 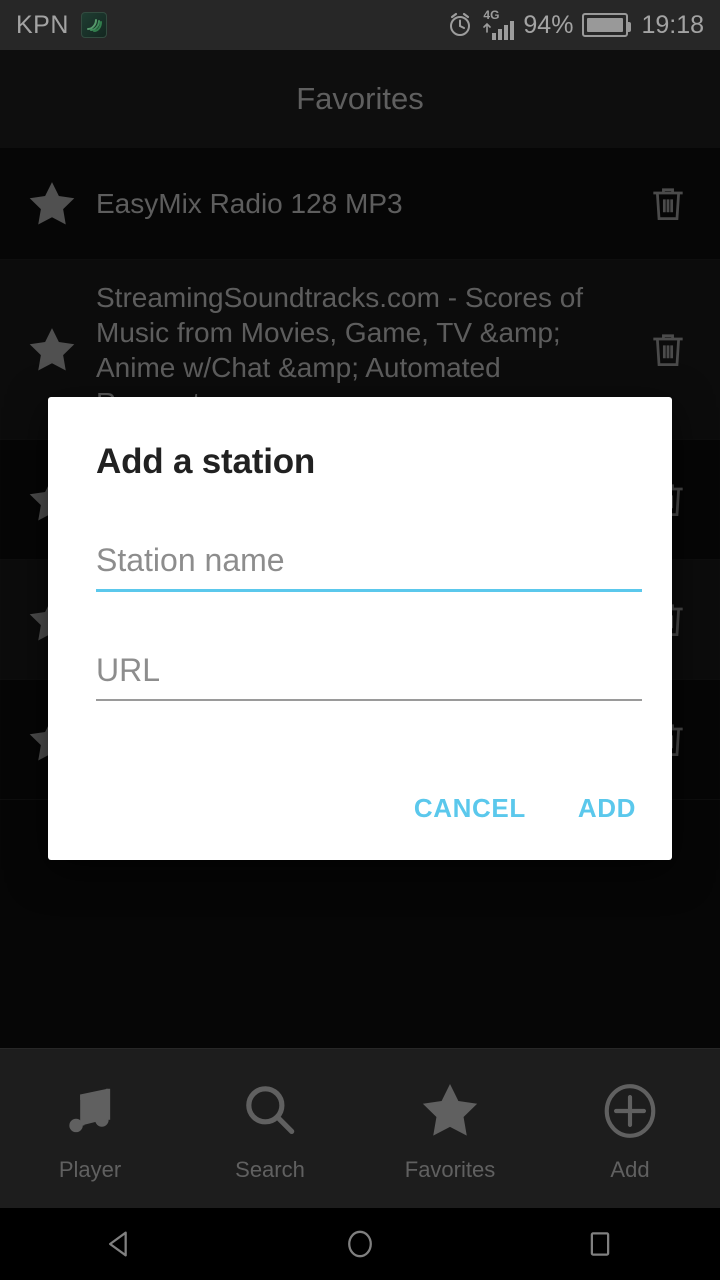 What do you see at coordinates (206, 461) in the screenshot?
I see `dialog-title: Add a station` at bounding box center [206, 461].